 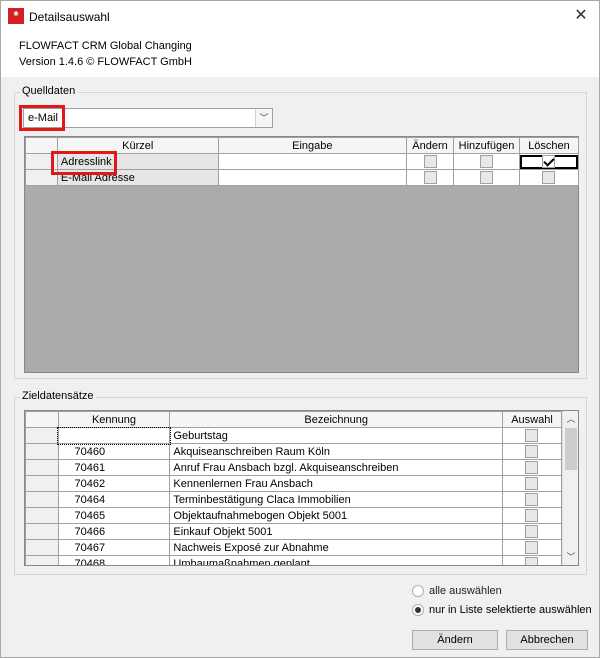 What do you see at coordinates (114, 499) in the screenshot?
I see `kennung-cell: 70464` at bounding box center [114, 499].